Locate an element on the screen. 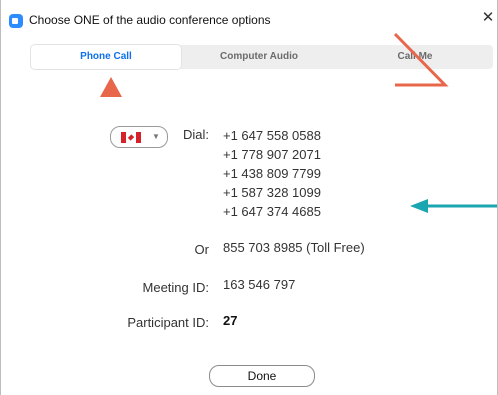 The height and width of the screenshot is (395, 498). dial-label: Dial: is located at coordinates (195, 134).